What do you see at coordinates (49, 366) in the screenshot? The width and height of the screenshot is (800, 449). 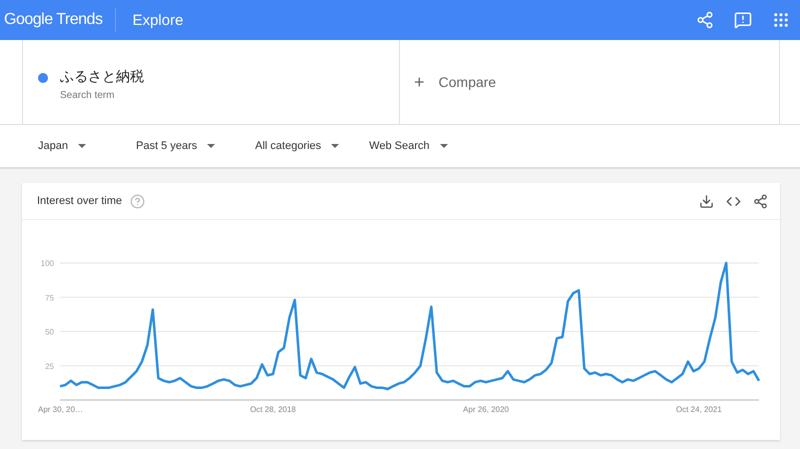 I see `y-tick-label: 25` at bounding box center [49, 366].